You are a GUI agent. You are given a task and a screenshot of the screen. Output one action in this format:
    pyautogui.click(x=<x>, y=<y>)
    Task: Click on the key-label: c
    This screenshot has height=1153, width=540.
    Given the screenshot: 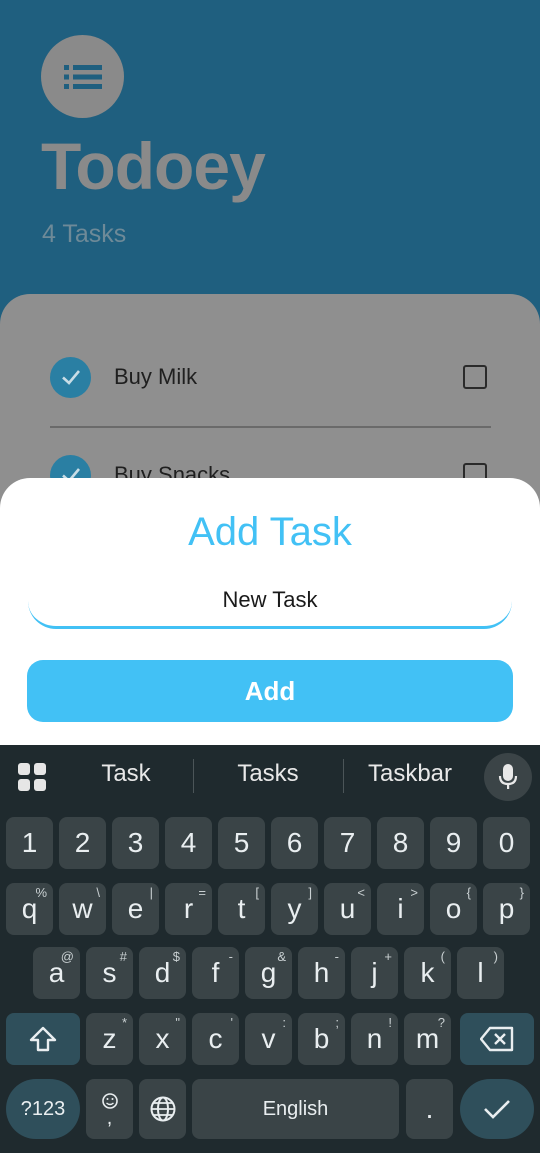 What is the action you would take?
    pyautogui.click(x=215, y=1038)
    